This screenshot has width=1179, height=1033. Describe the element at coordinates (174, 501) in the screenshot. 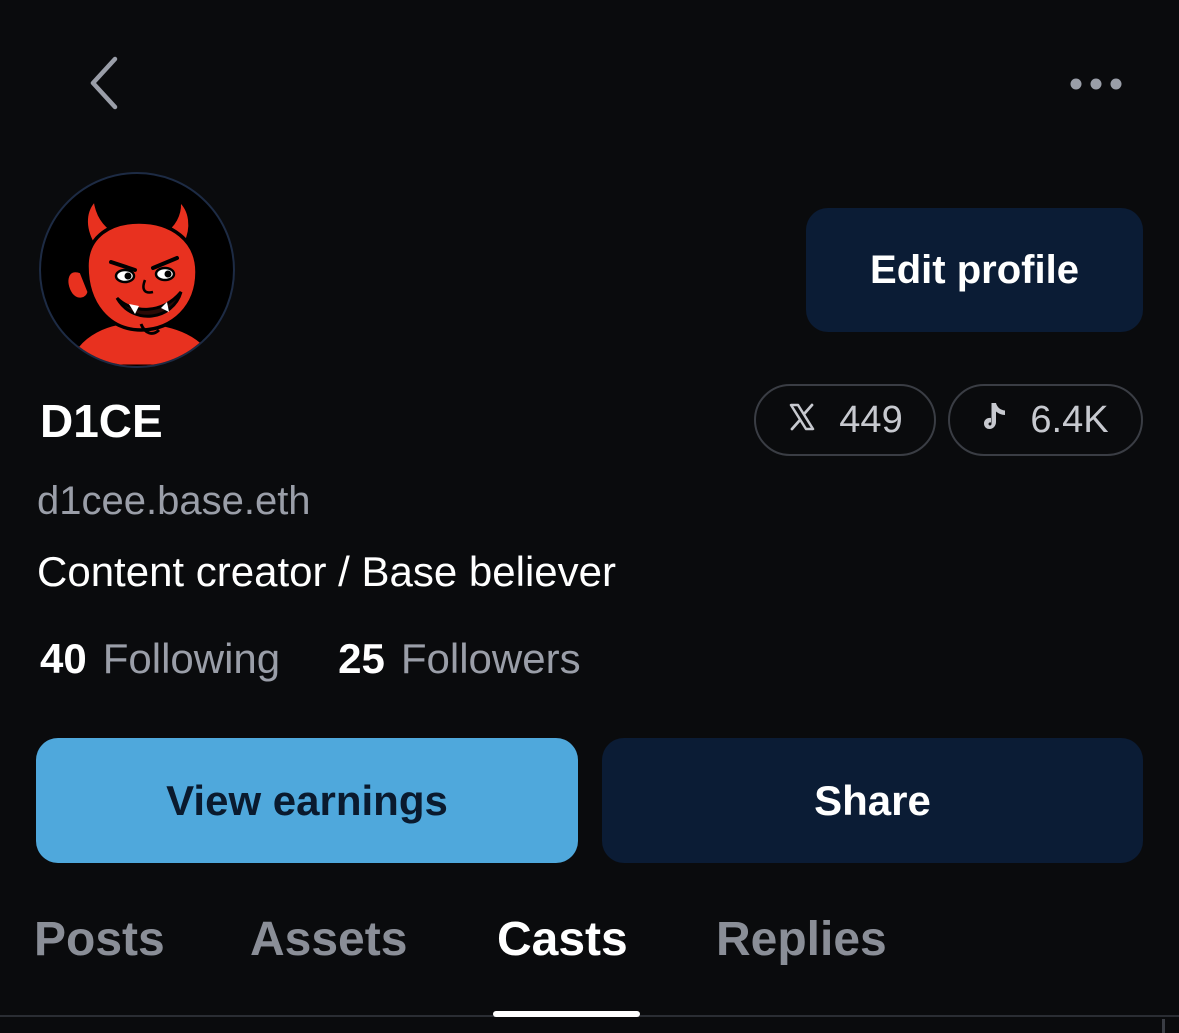

I see `profile-handle: d1cee.base.eth` at that location.